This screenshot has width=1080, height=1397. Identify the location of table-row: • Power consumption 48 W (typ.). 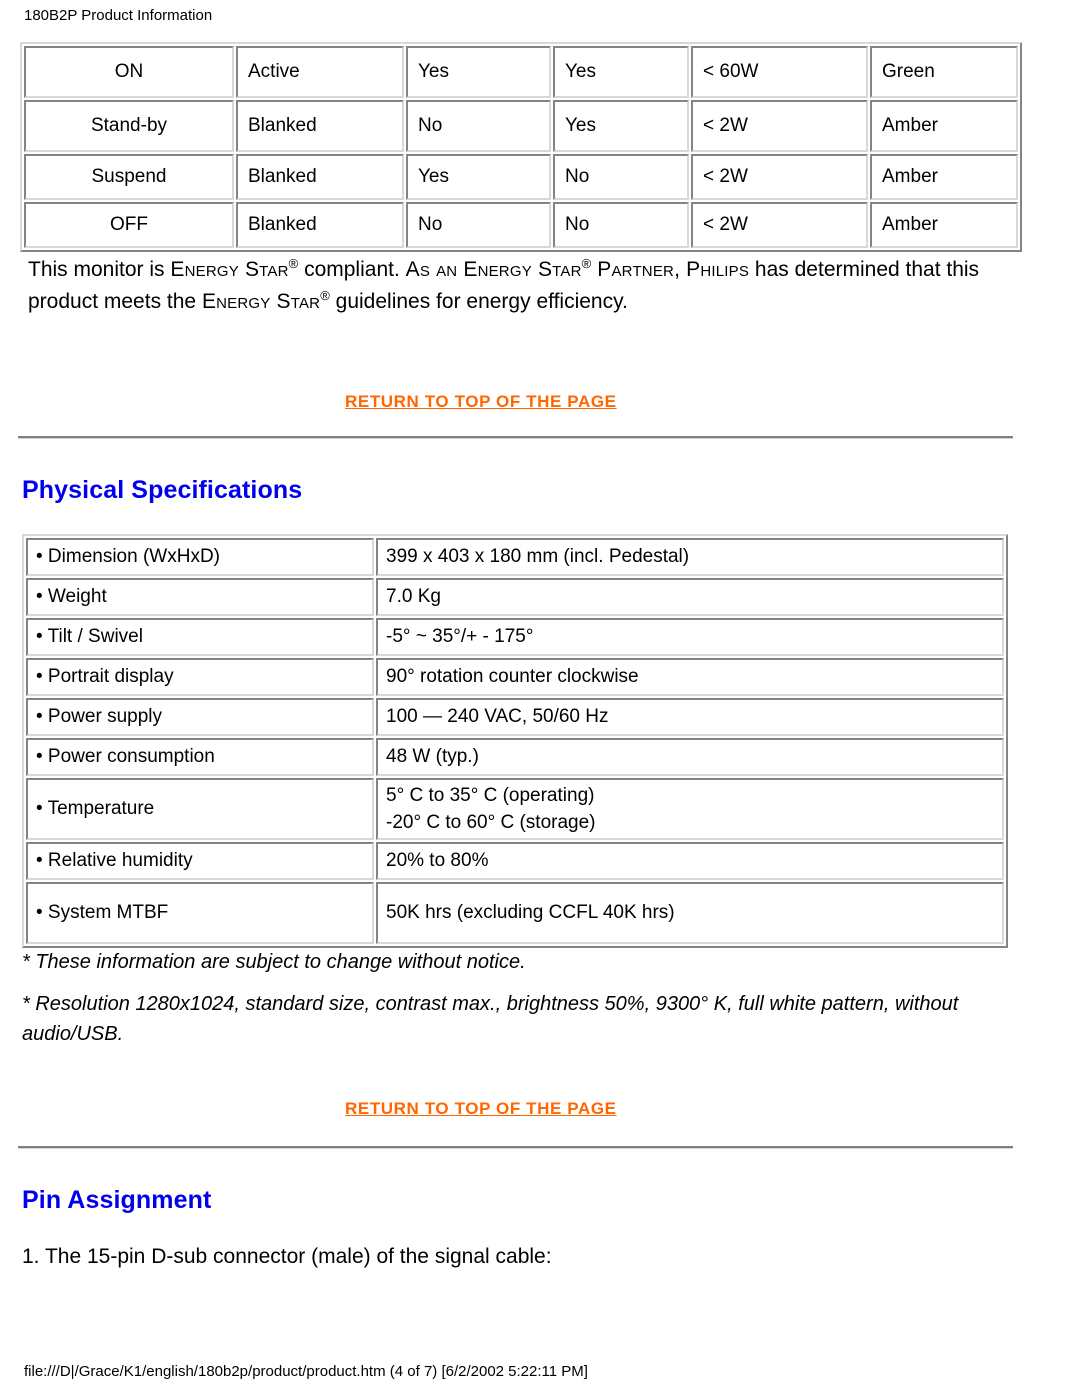
(515, 757).